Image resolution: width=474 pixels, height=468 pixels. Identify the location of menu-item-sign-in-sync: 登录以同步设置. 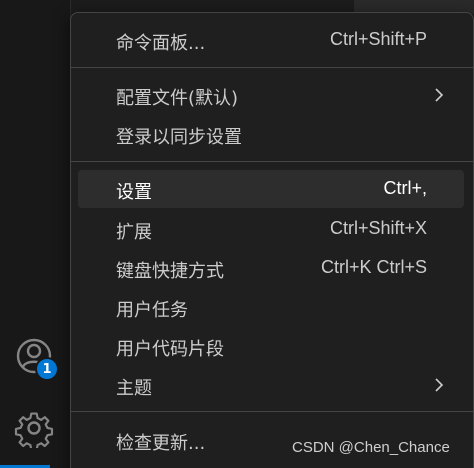
(271, 134).